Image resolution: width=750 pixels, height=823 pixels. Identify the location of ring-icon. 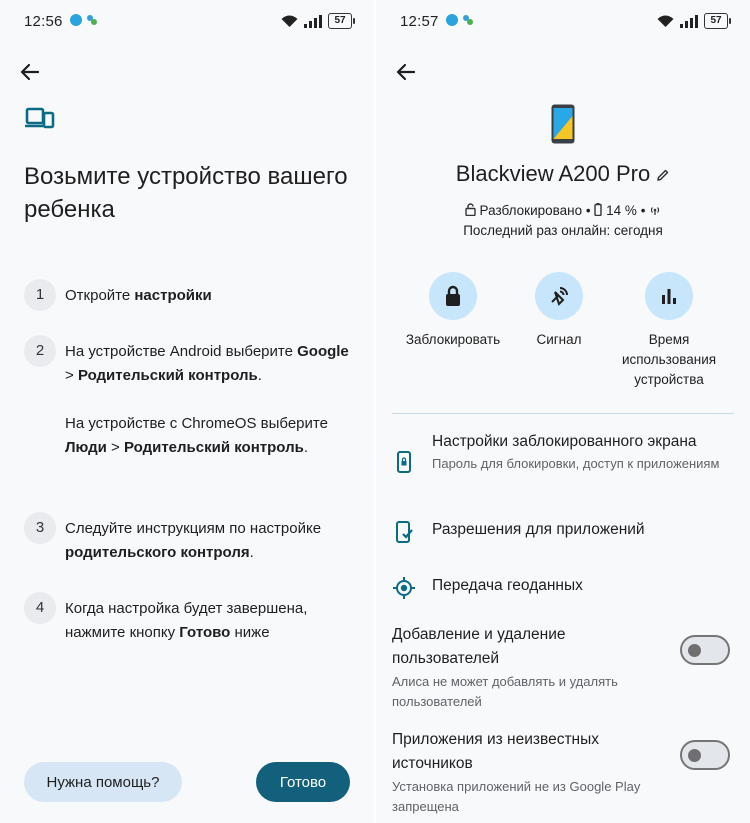
(559, 296).